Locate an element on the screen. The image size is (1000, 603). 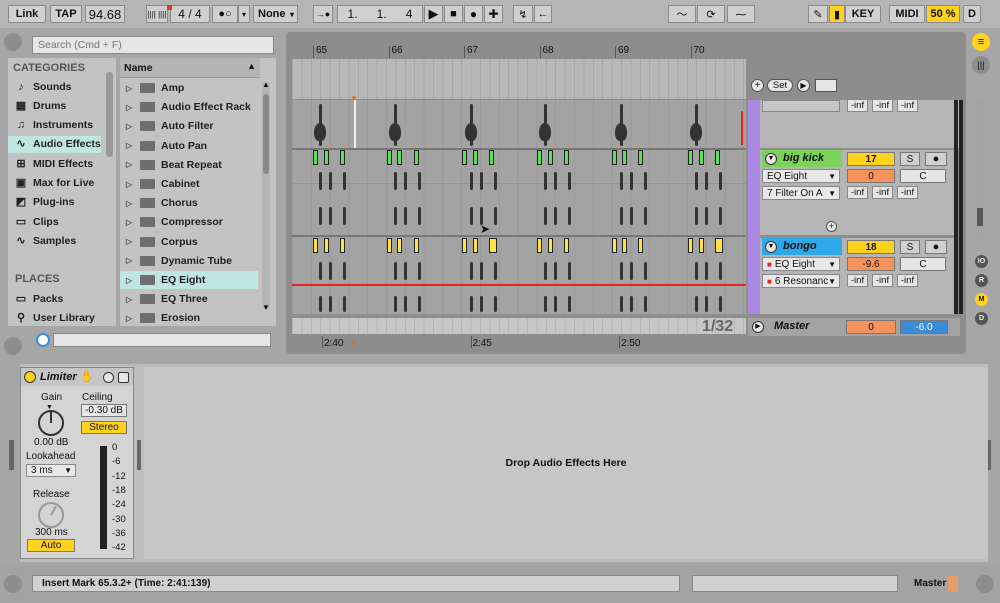
search-input is located at coordinates (153, 45).